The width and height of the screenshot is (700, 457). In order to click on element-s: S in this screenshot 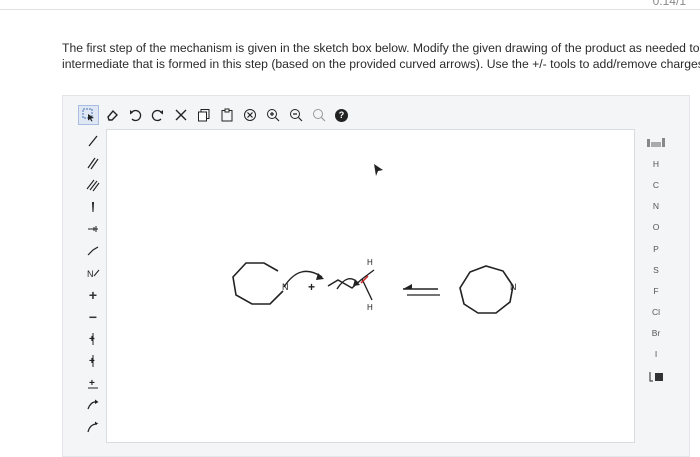, I will do `click(656, 269)`.